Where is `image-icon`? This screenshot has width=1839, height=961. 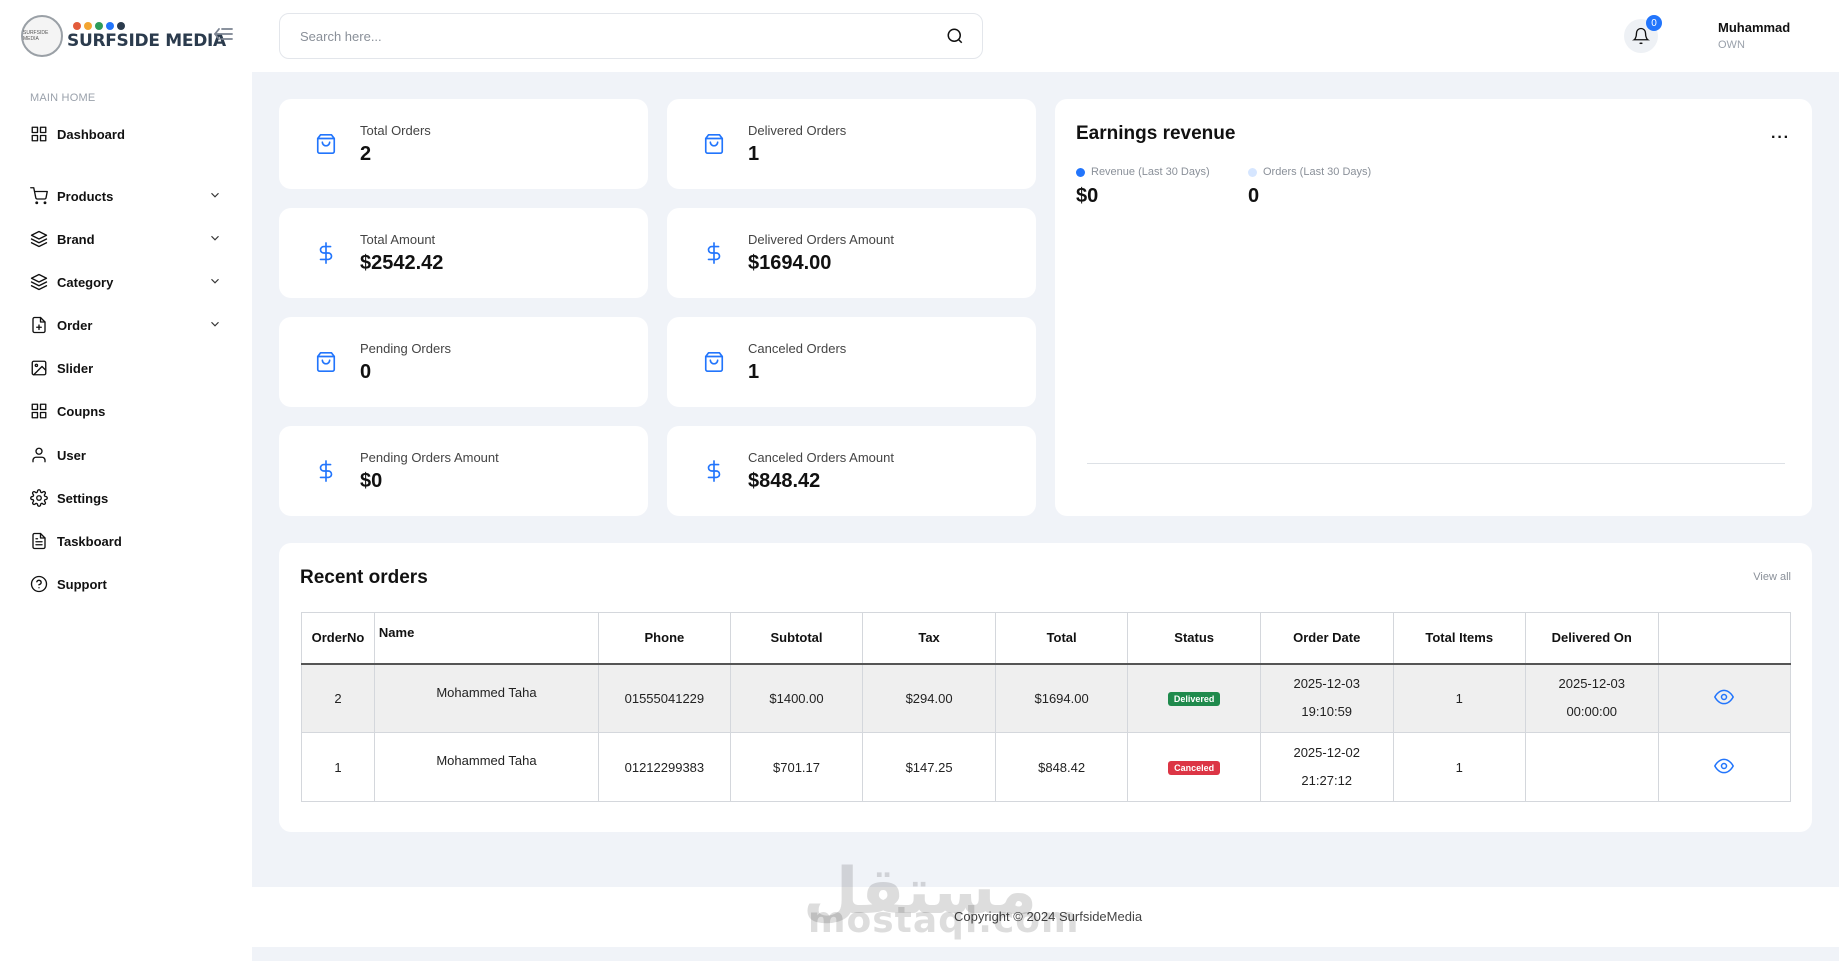 image-icon is located at coordinates (39, 368).